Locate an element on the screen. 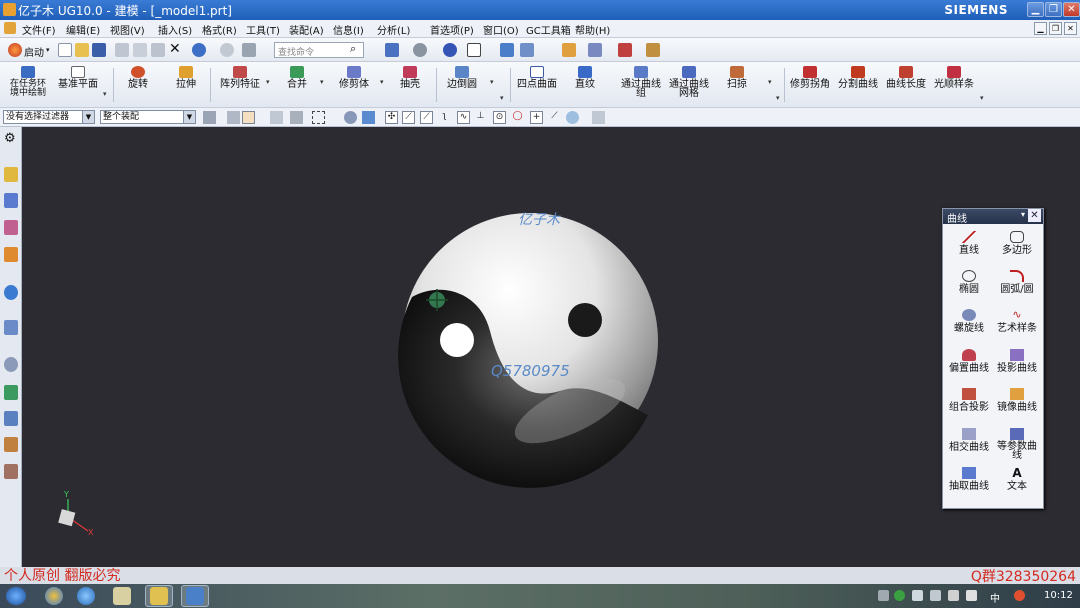 The height and width of the screenshot is (608, 1080). select-mode-icon is located at coordinates (248, 117).